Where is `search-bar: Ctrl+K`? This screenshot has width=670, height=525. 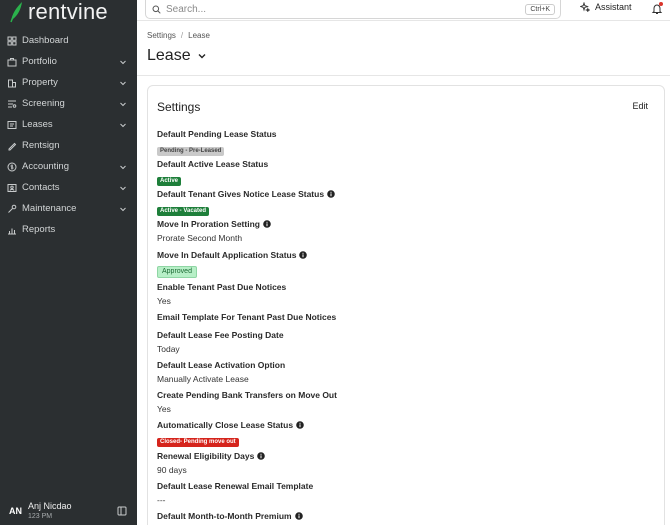
search-bar: Ctrl+K is located at coordinates (353, 9).